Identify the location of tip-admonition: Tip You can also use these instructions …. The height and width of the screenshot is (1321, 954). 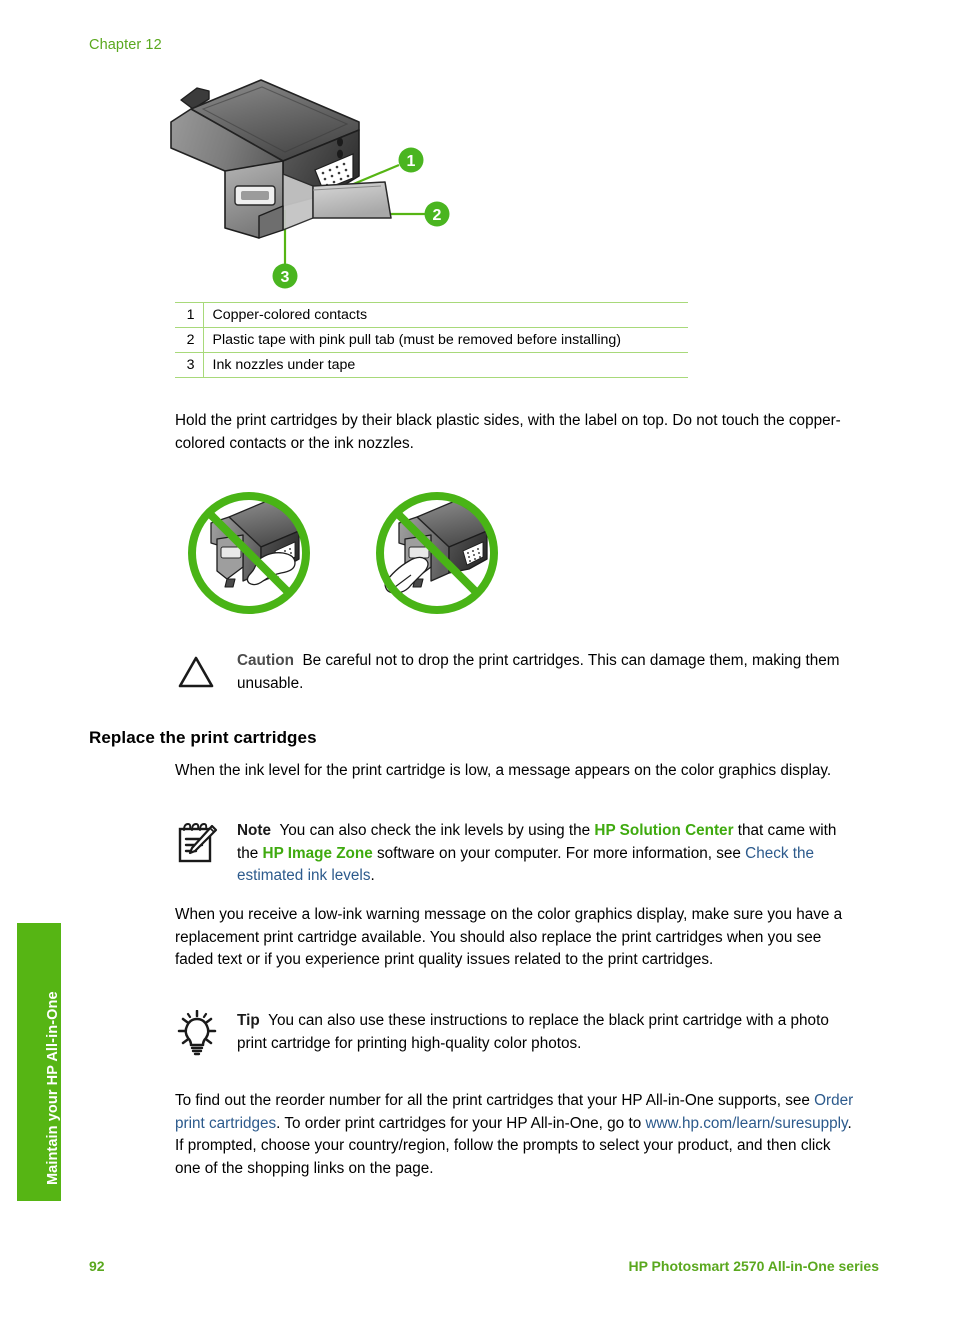
(516, 1033).